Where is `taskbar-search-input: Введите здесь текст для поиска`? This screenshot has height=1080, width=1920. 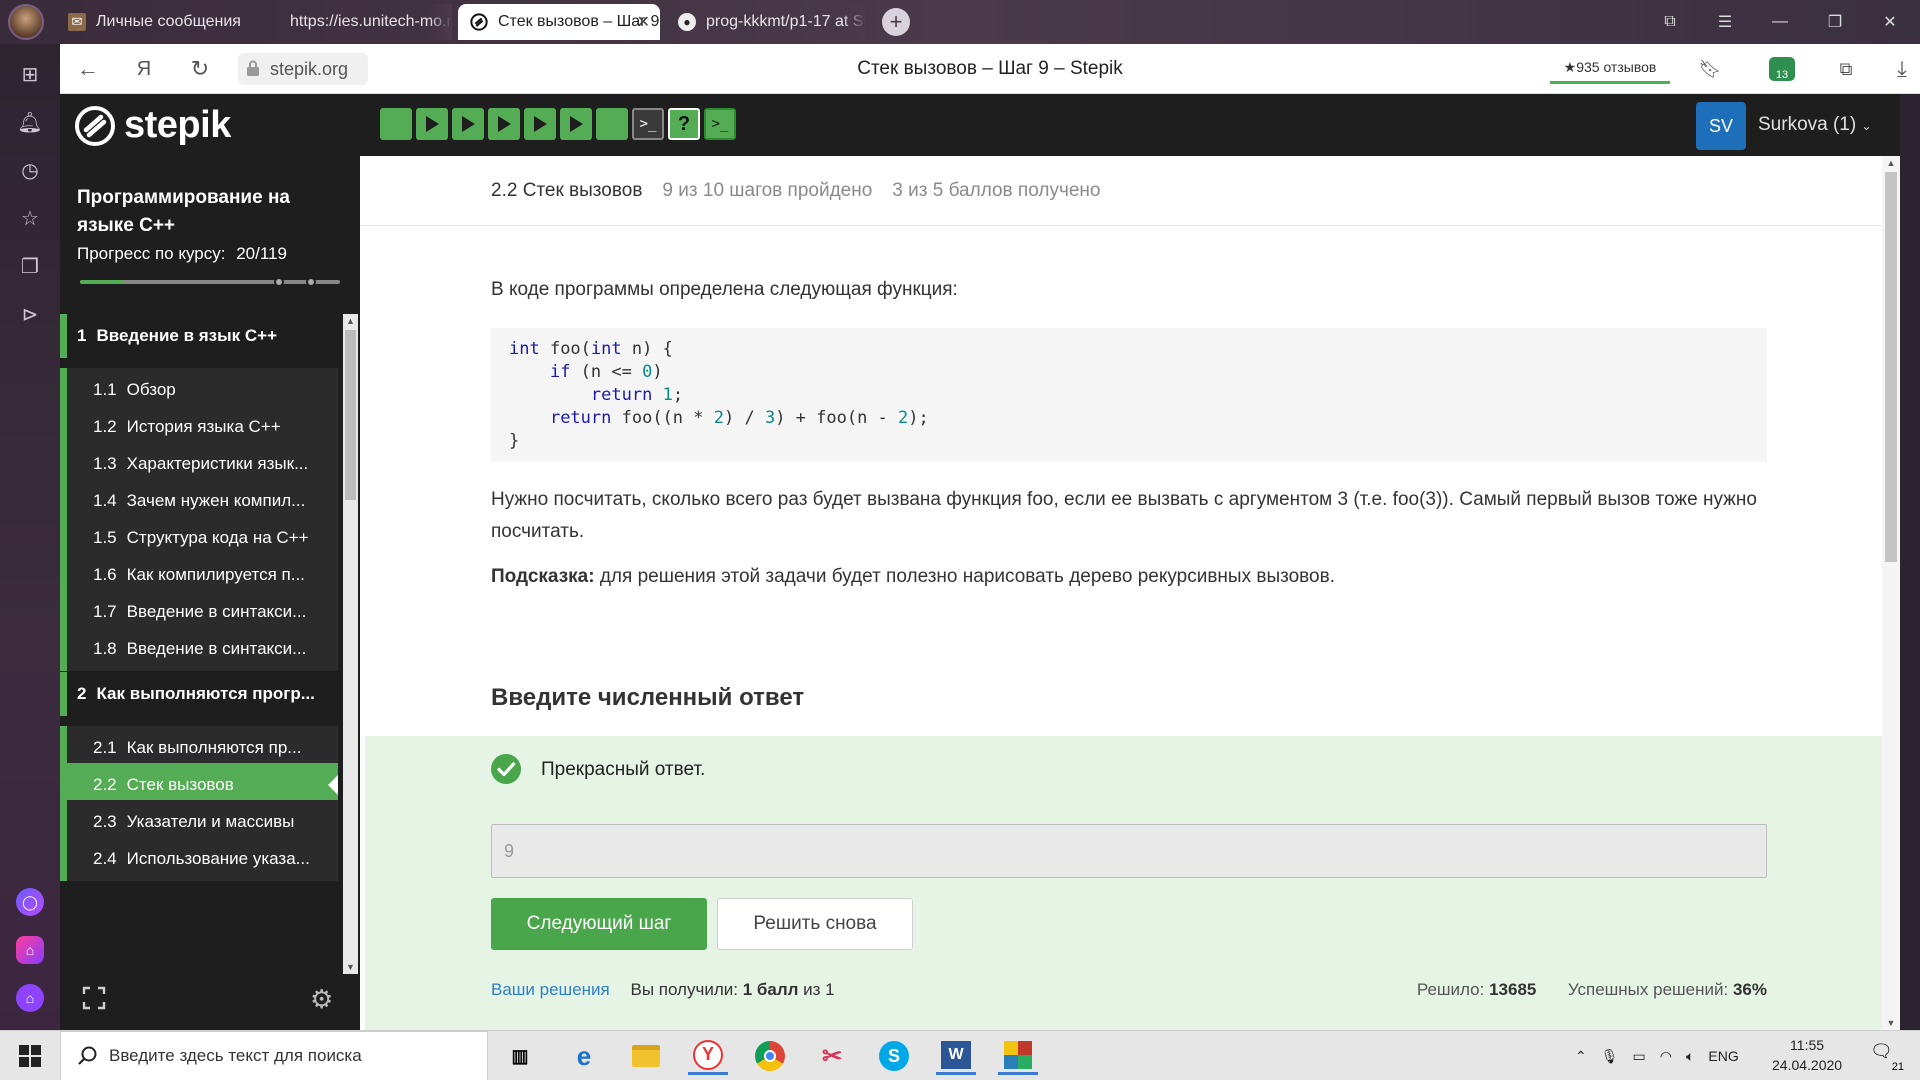
taskbar-search-input: Введите здесь текст для поиска is located at coordinates (274, 1055).